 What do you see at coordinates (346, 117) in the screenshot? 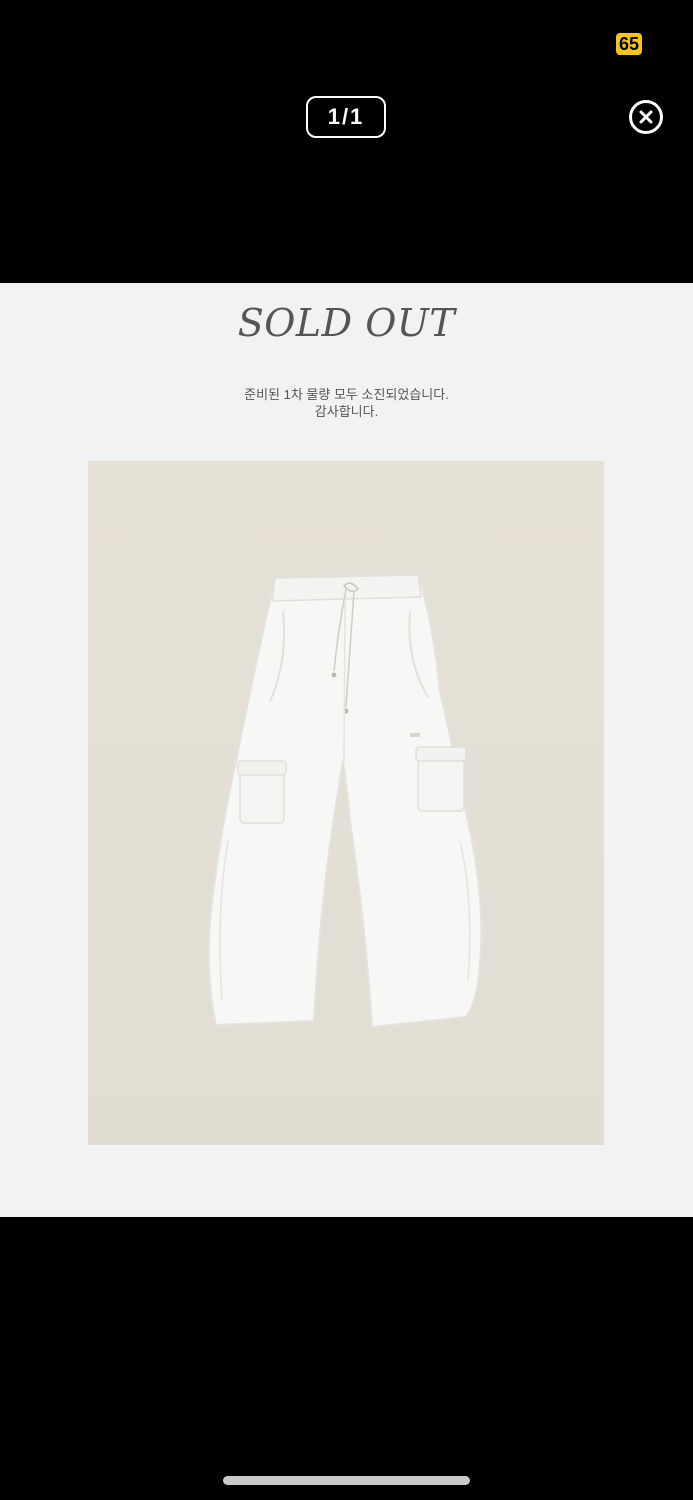
I see `page-counter: 1/1` at bounding box center [346, 117].